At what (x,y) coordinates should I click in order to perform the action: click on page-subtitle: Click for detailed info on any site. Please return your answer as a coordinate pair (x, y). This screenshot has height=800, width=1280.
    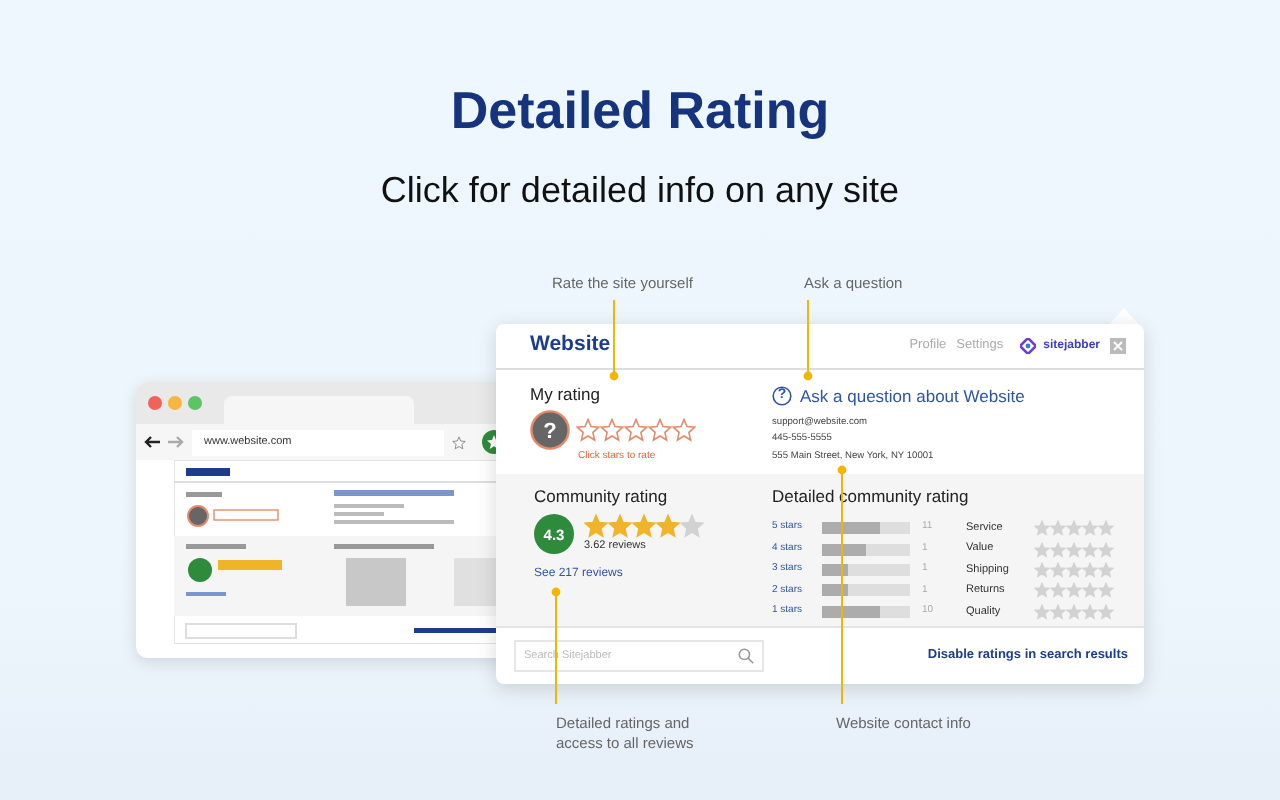
    Looking at the image, I should click on (640, 191).